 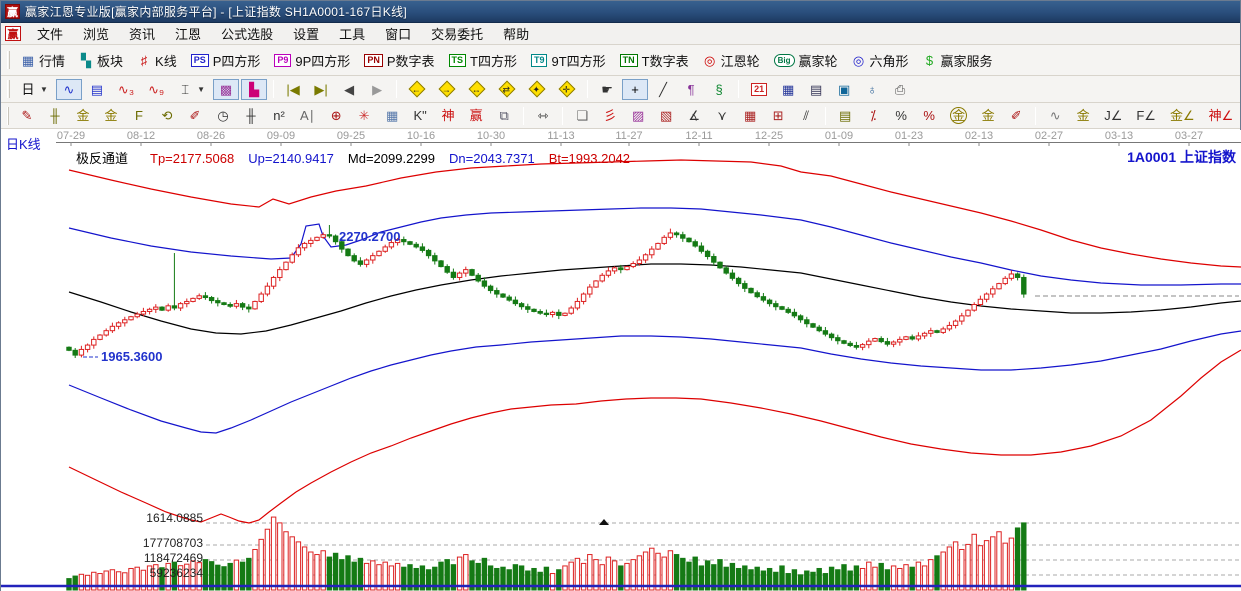 What do you see at coordinates (195, 115) in the screenshot?
I see `red-pen-button: ✐` at bounding box center [195, 115].